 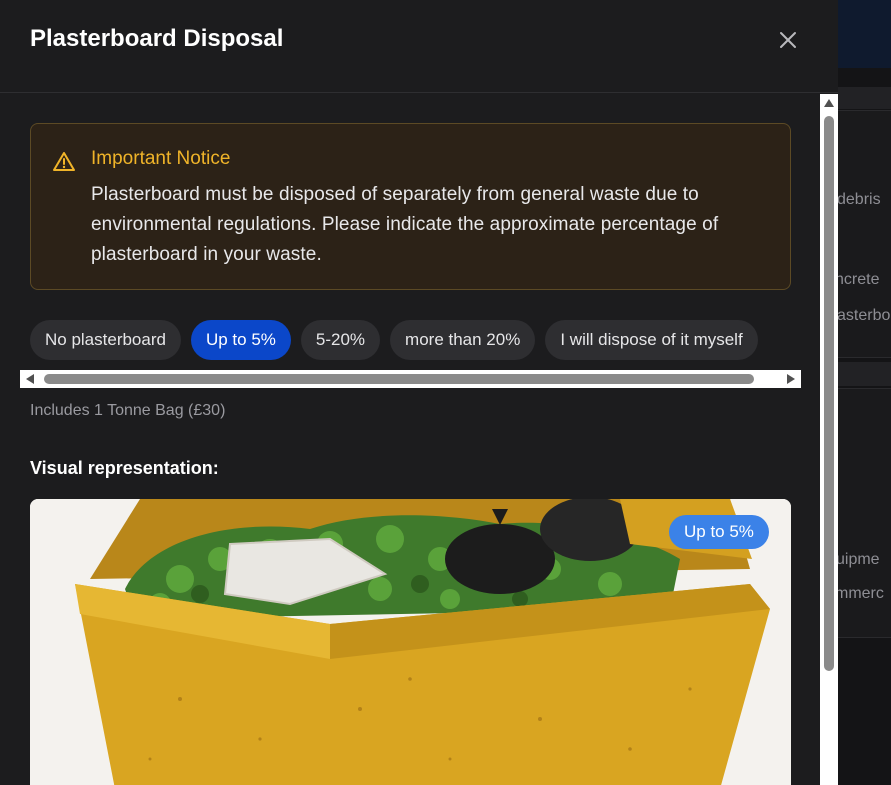 What do you see at coordinates (859, 559) in the screenshot?
I see `background-text: uipme` at bounding box center [859, 559].